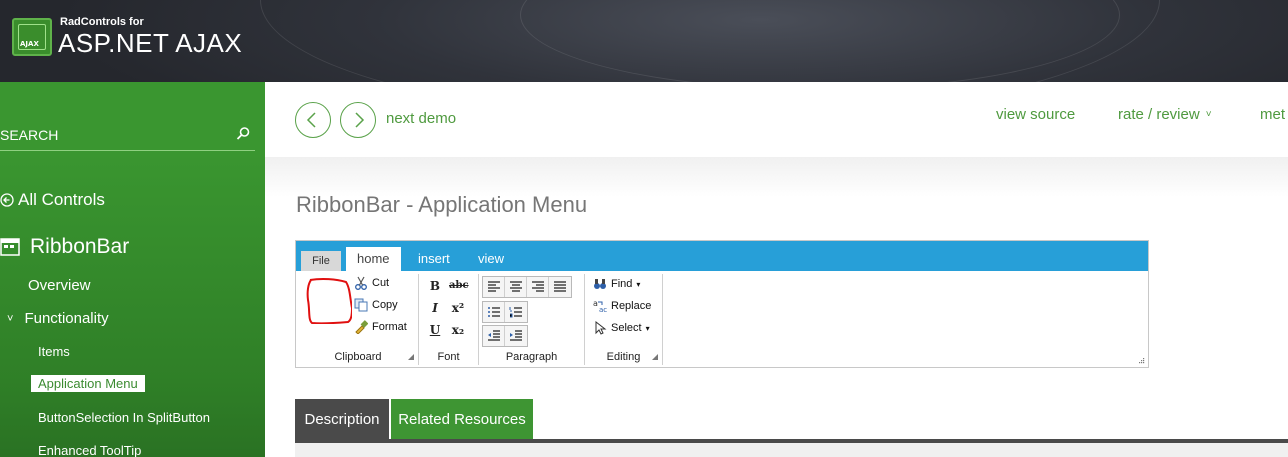  I want to click on clipboard-group: Cut Copy Format Clipboard, so click(358, 319).